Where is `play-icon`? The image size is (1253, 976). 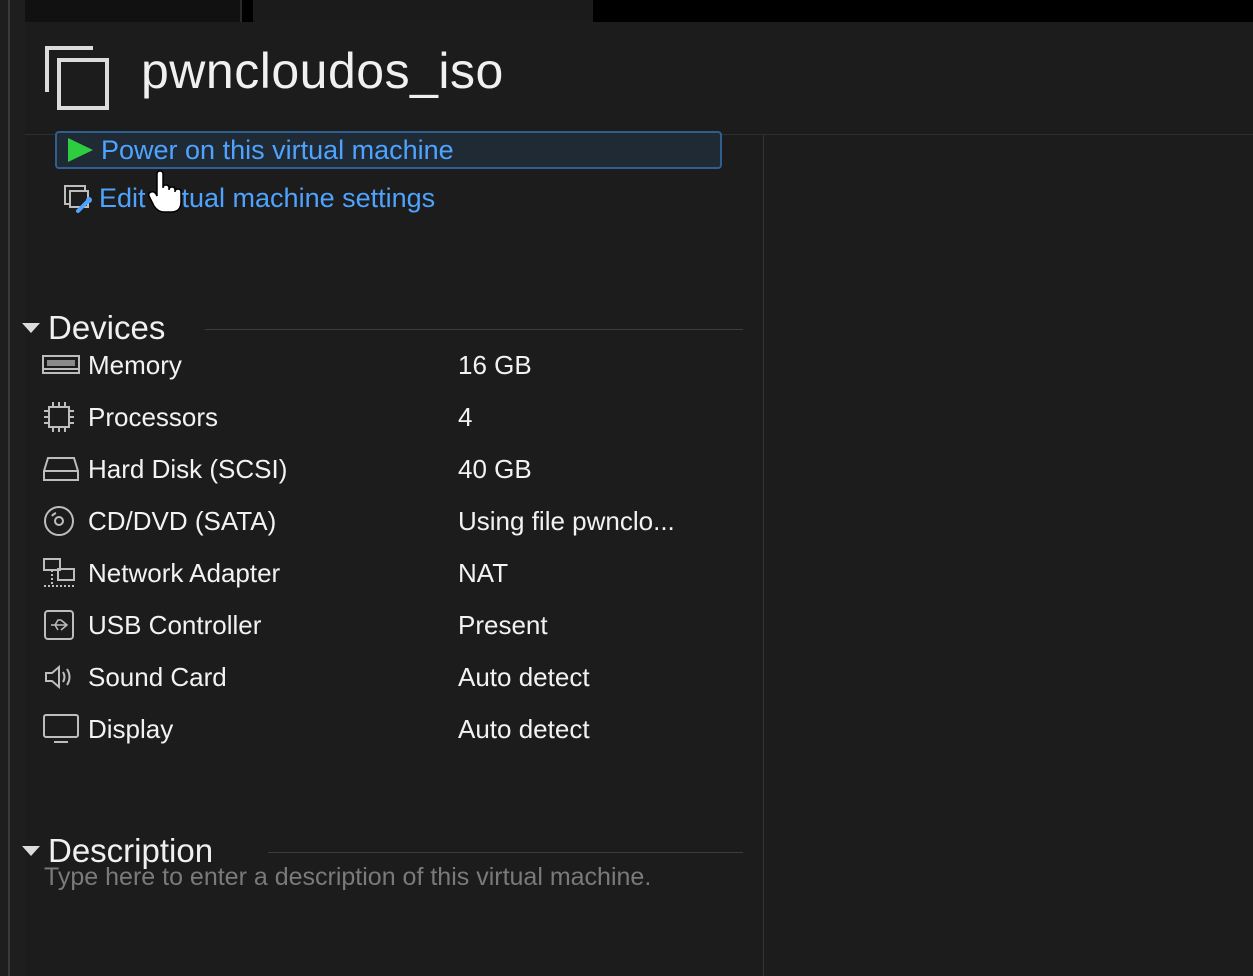 play-icon is located at coordinates (80, 150).